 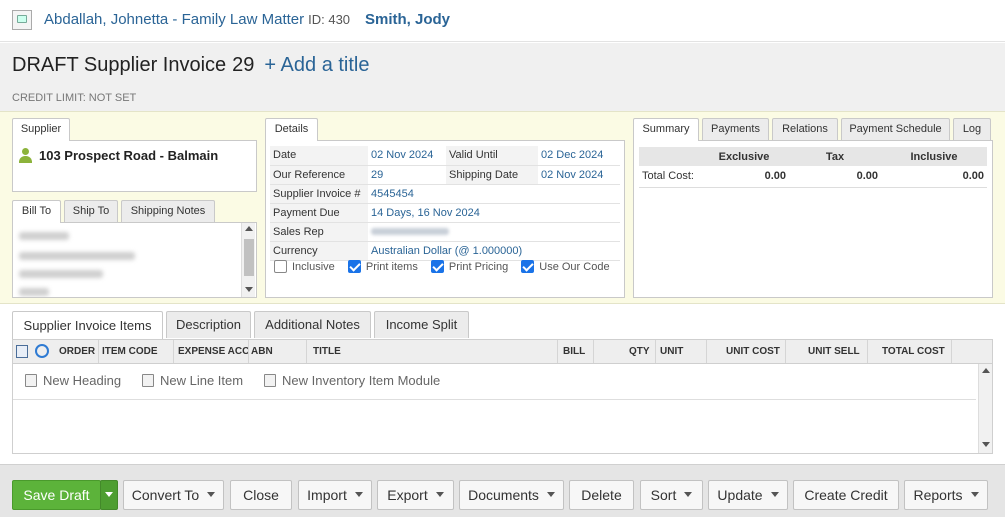 I want to click on tab-shipping-notes: Shipping Notes, so click(x=168, y=211).